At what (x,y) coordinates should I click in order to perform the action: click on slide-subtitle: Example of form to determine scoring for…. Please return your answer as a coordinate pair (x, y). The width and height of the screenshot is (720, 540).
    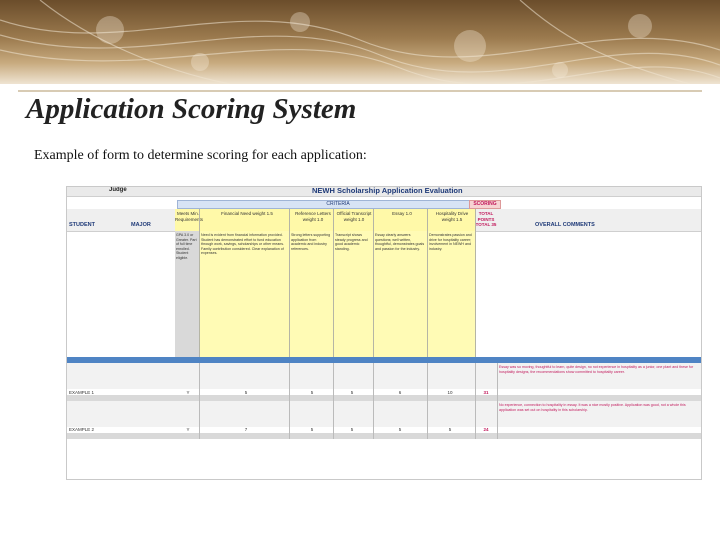
    Looking at the image, I should click on (200, 155).